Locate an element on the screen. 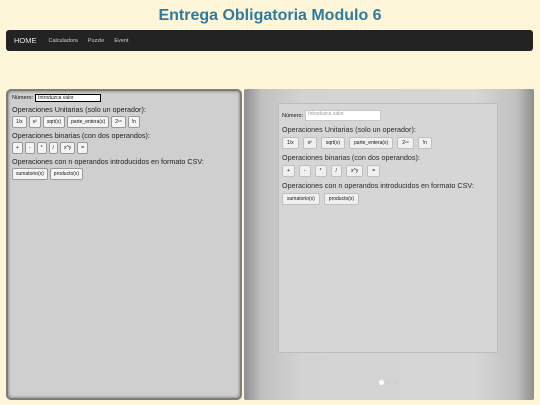 This screenshot has width=540, height=405. nav-event: Event is located at coordinates (121, 41).